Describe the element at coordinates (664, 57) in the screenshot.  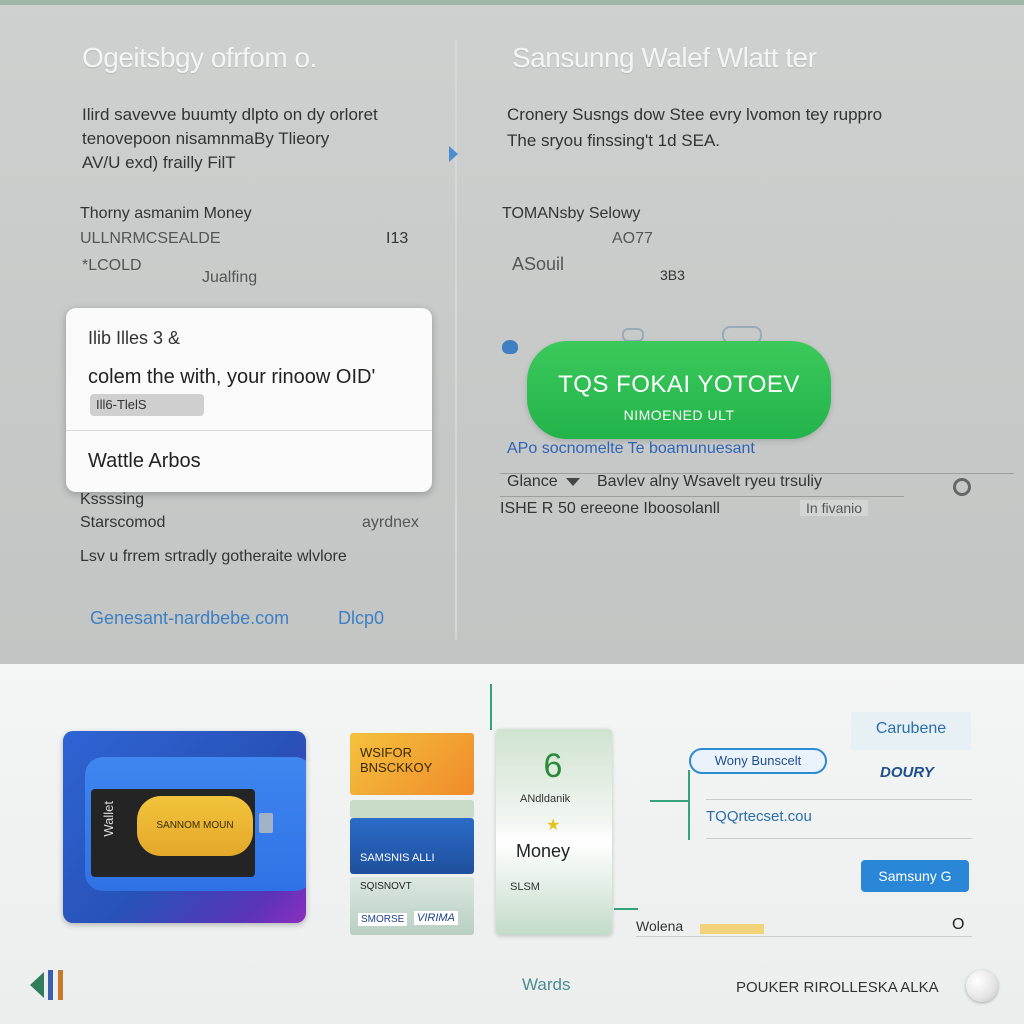
I see `right-pane-title: Sansunng Walef Wlatt ter` at that location.